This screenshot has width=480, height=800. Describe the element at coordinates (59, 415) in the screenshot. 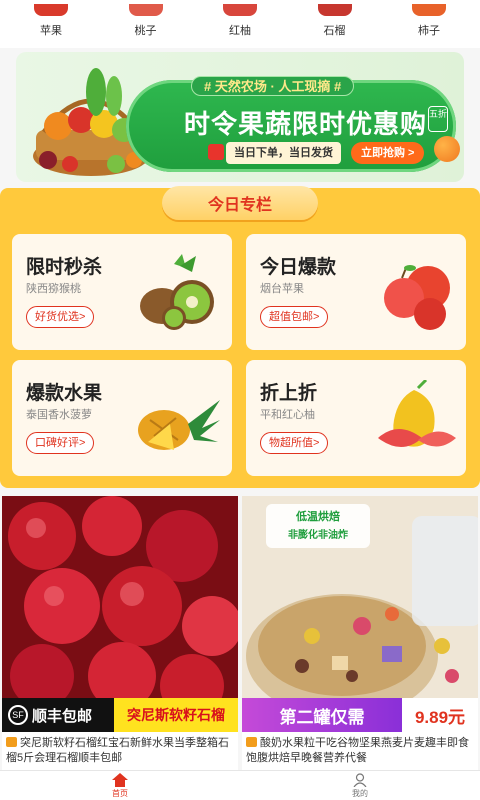

I see `card-subtitle: 泰国香水菠萝` at that location.